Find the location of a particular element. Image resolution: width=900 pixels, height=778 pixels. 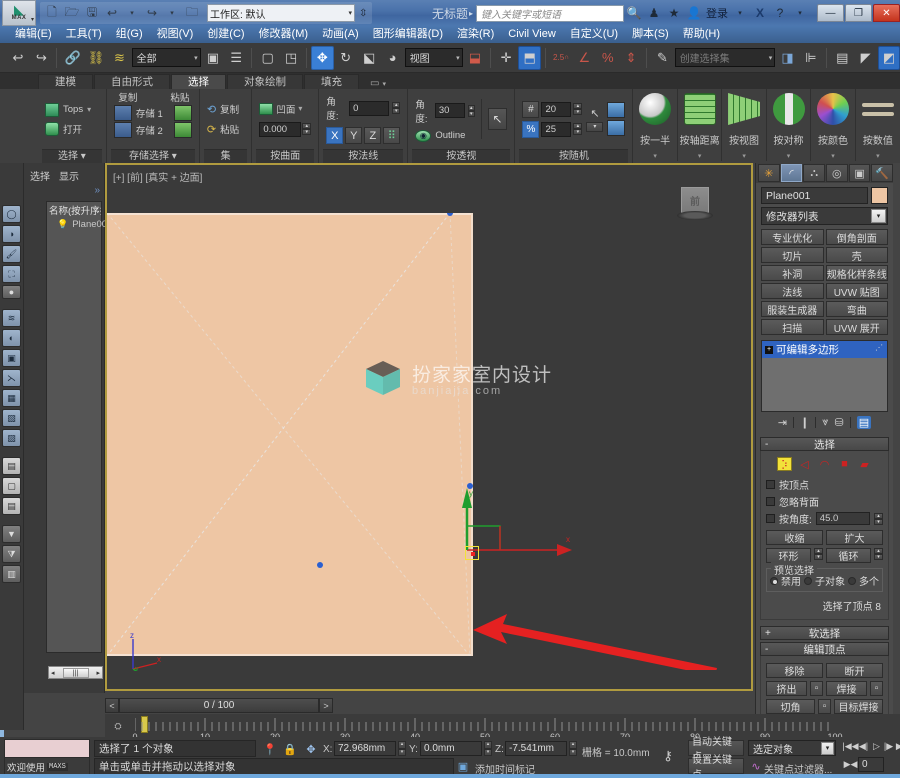

copy-store1-icon is located at coordinates (122, 113).